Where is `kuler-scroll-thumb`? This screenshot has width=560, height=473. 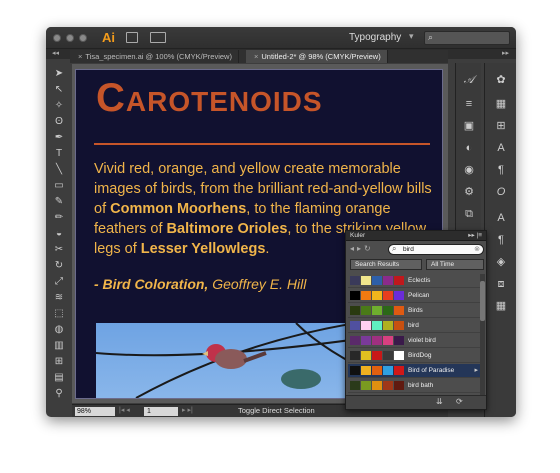
kuler-scroll-thumb is located at coordinates (482, 301).